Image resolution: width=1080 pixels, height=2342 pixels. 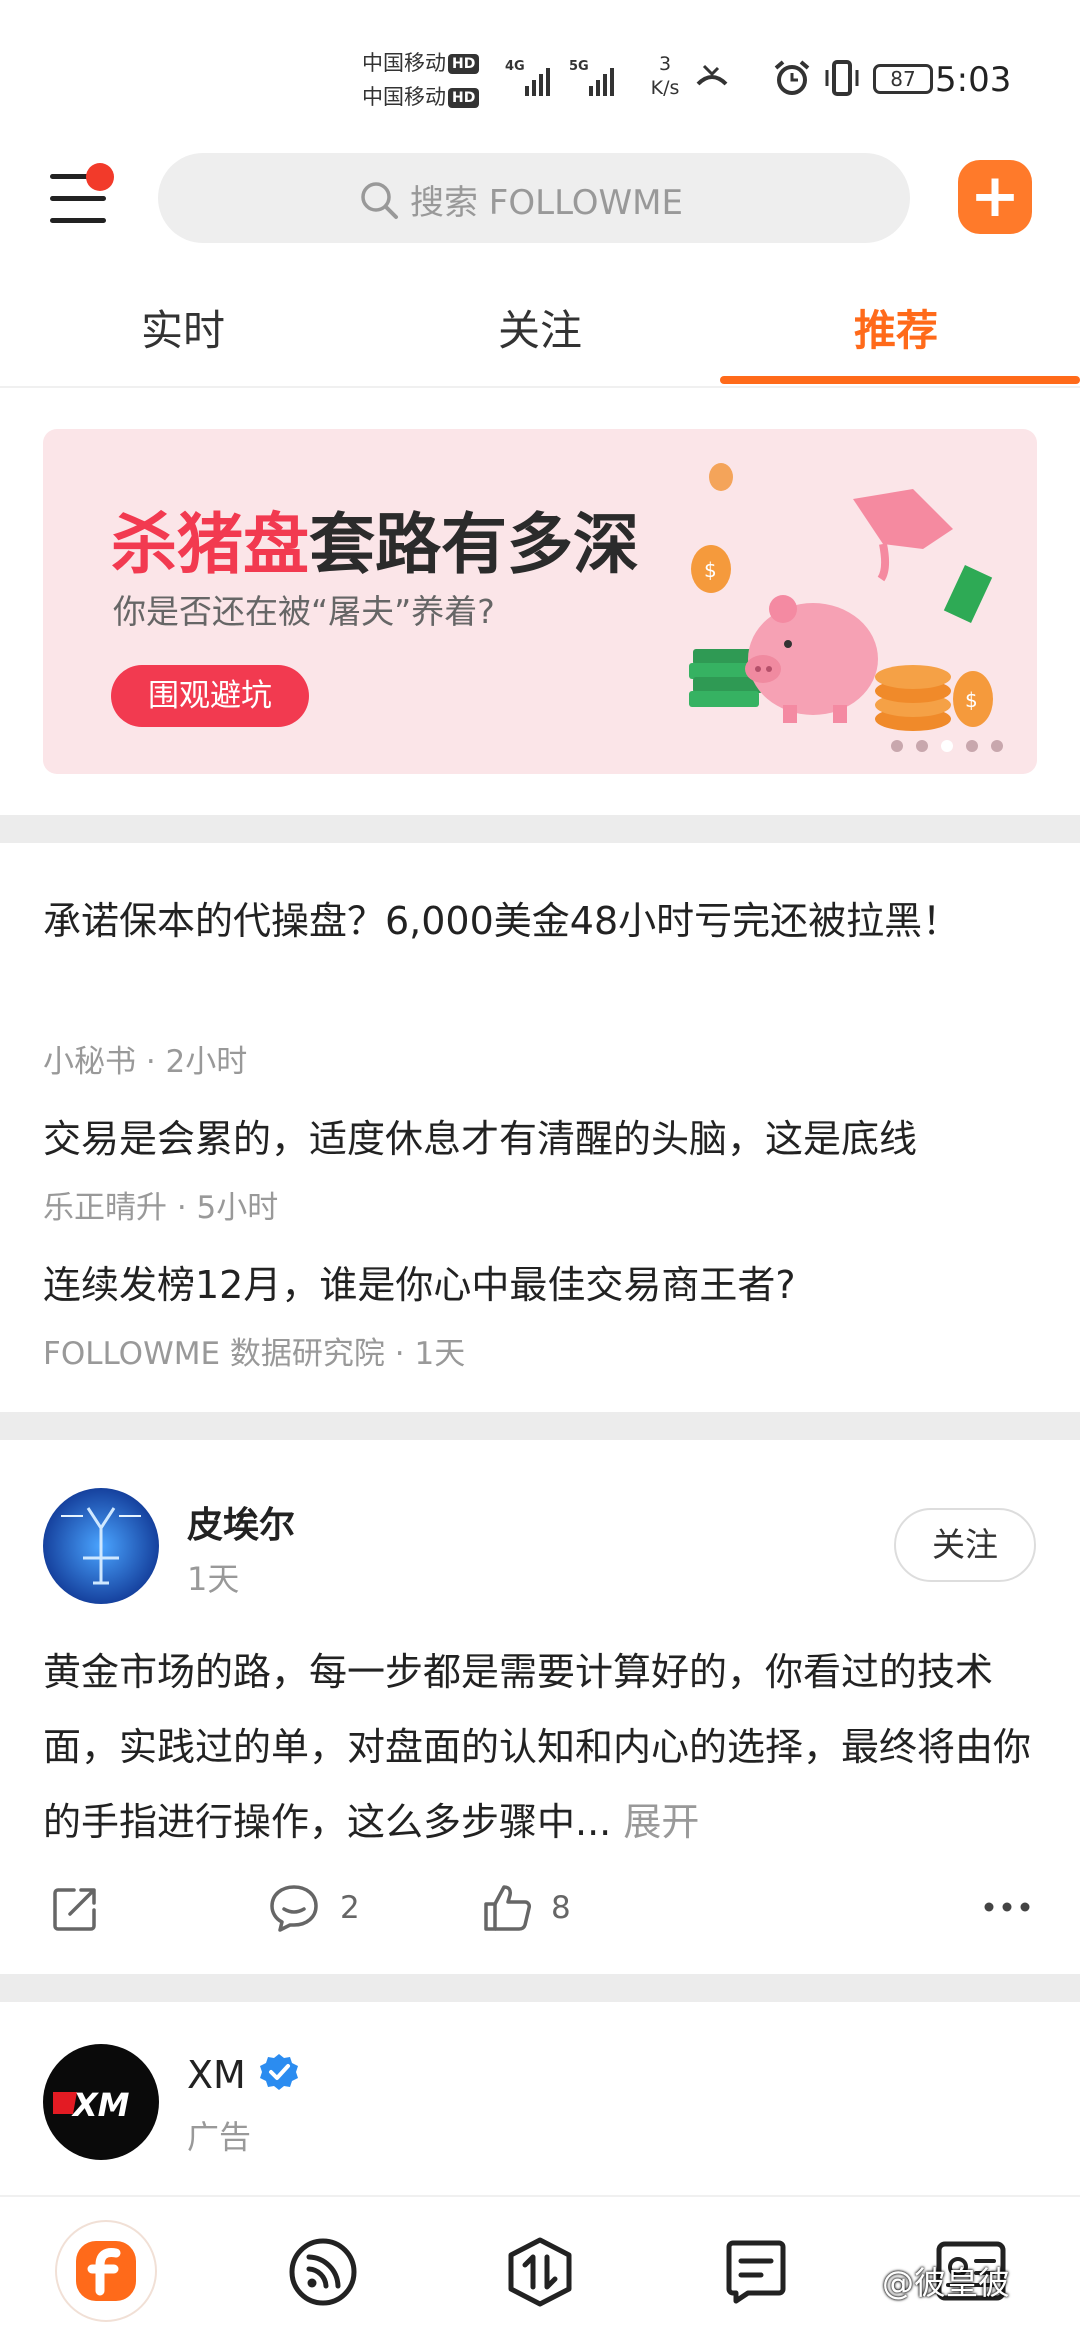 What do you see at coordinates (216, 2075) in the screenshot?
I see `ad-author-name: XM` at bounding box center [216, 2075].